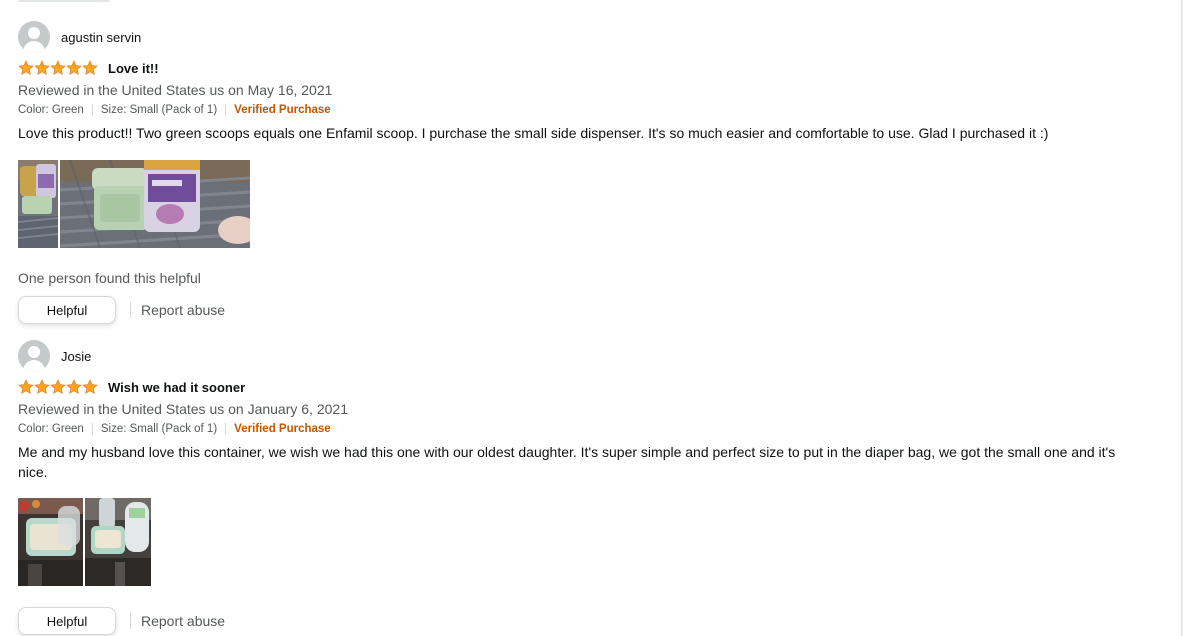  Describe the element at coordinates (176, 387) in the screenshot. I see `review-title: Wish we had it sooner` at that location.